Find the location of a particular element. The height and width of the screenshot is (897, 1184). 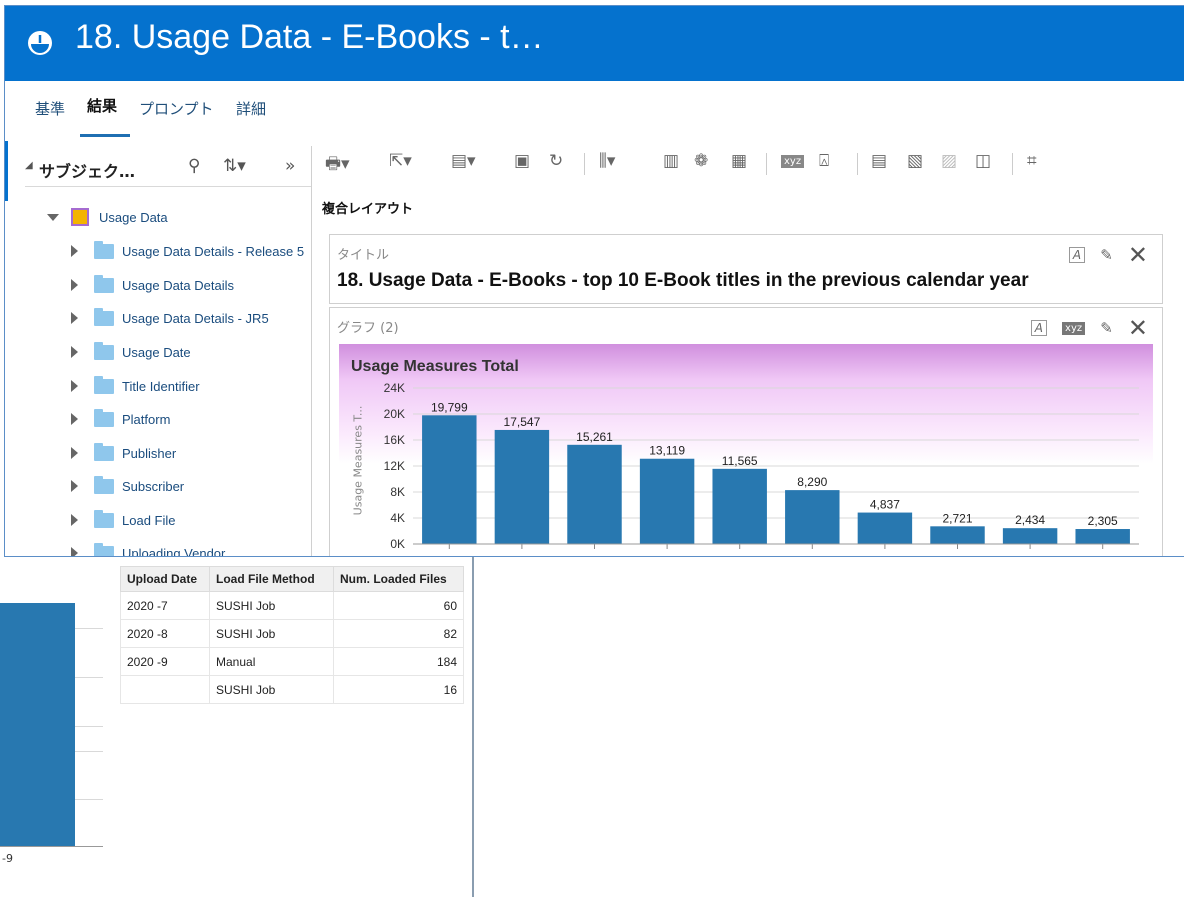

add-view-icon: ▥ is located at coordinates (671, 161).